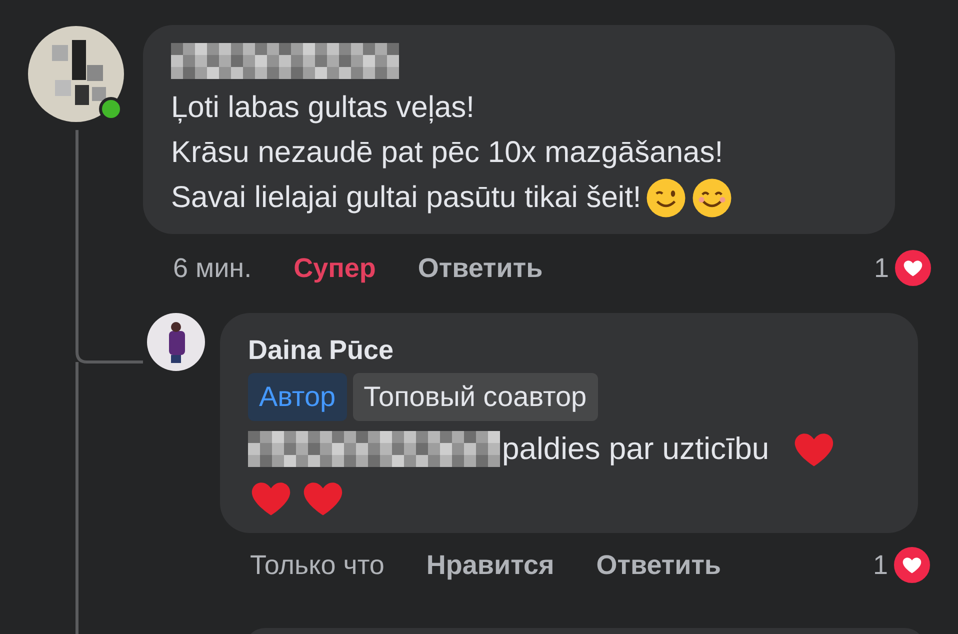  What do you see at coordinates (317, 565) in the screenshot?
I see `comment-time: Только что` at bounding box center [317, 565].